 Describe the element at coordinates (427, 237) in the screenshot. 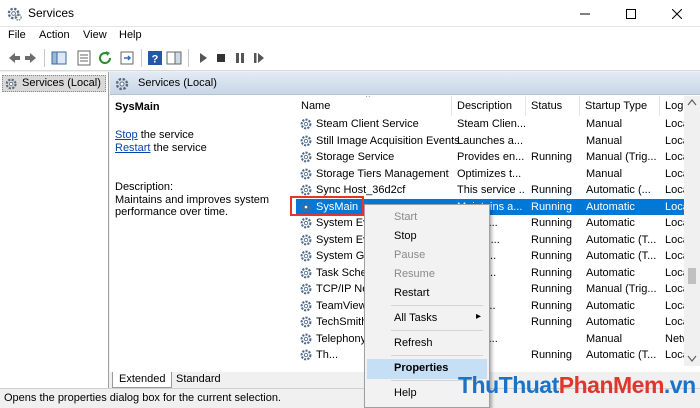

I see `menu-item-stop: Stop` at that location.